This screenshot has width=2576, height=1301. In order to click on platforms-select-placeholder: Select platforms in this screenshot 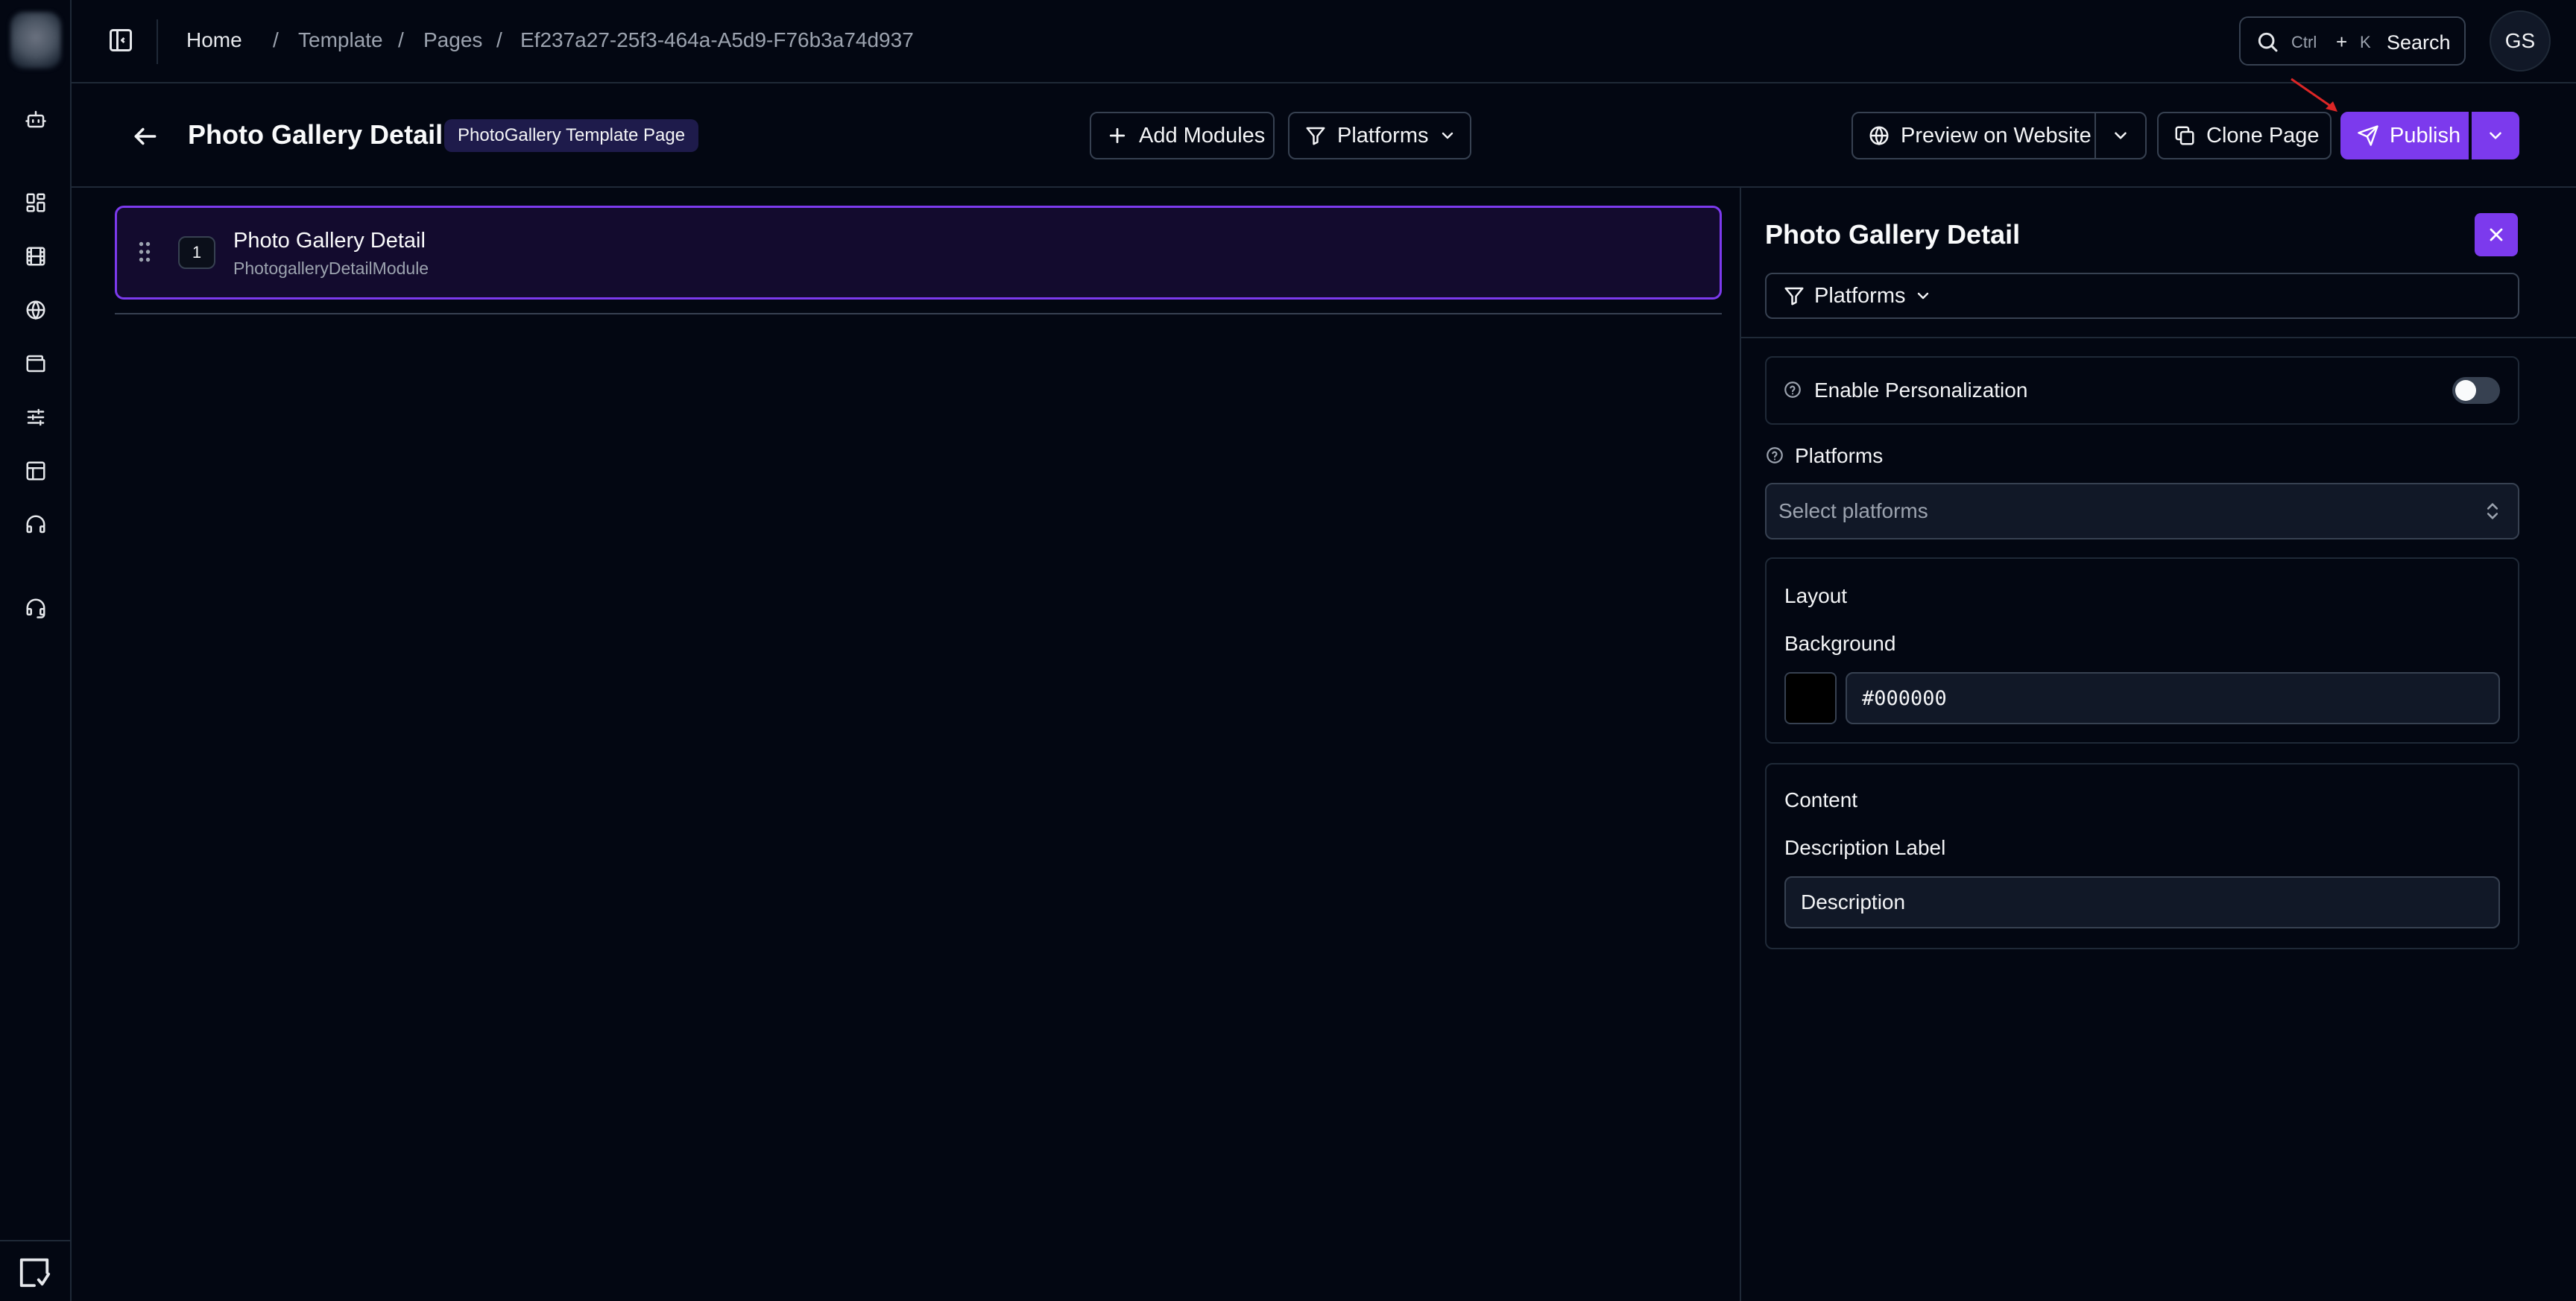, I will do `click(1853, 510)`.